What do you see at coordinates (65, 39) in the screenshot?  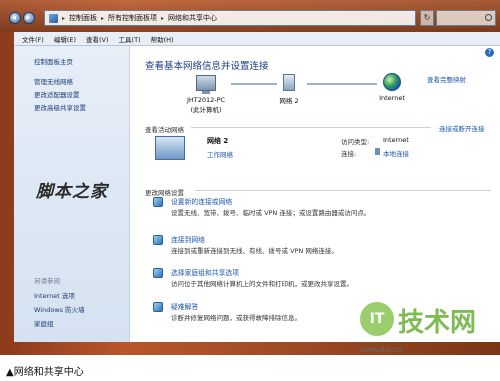 I see `menu-edit: 编辑(E)` at bounding box center [65, 39].